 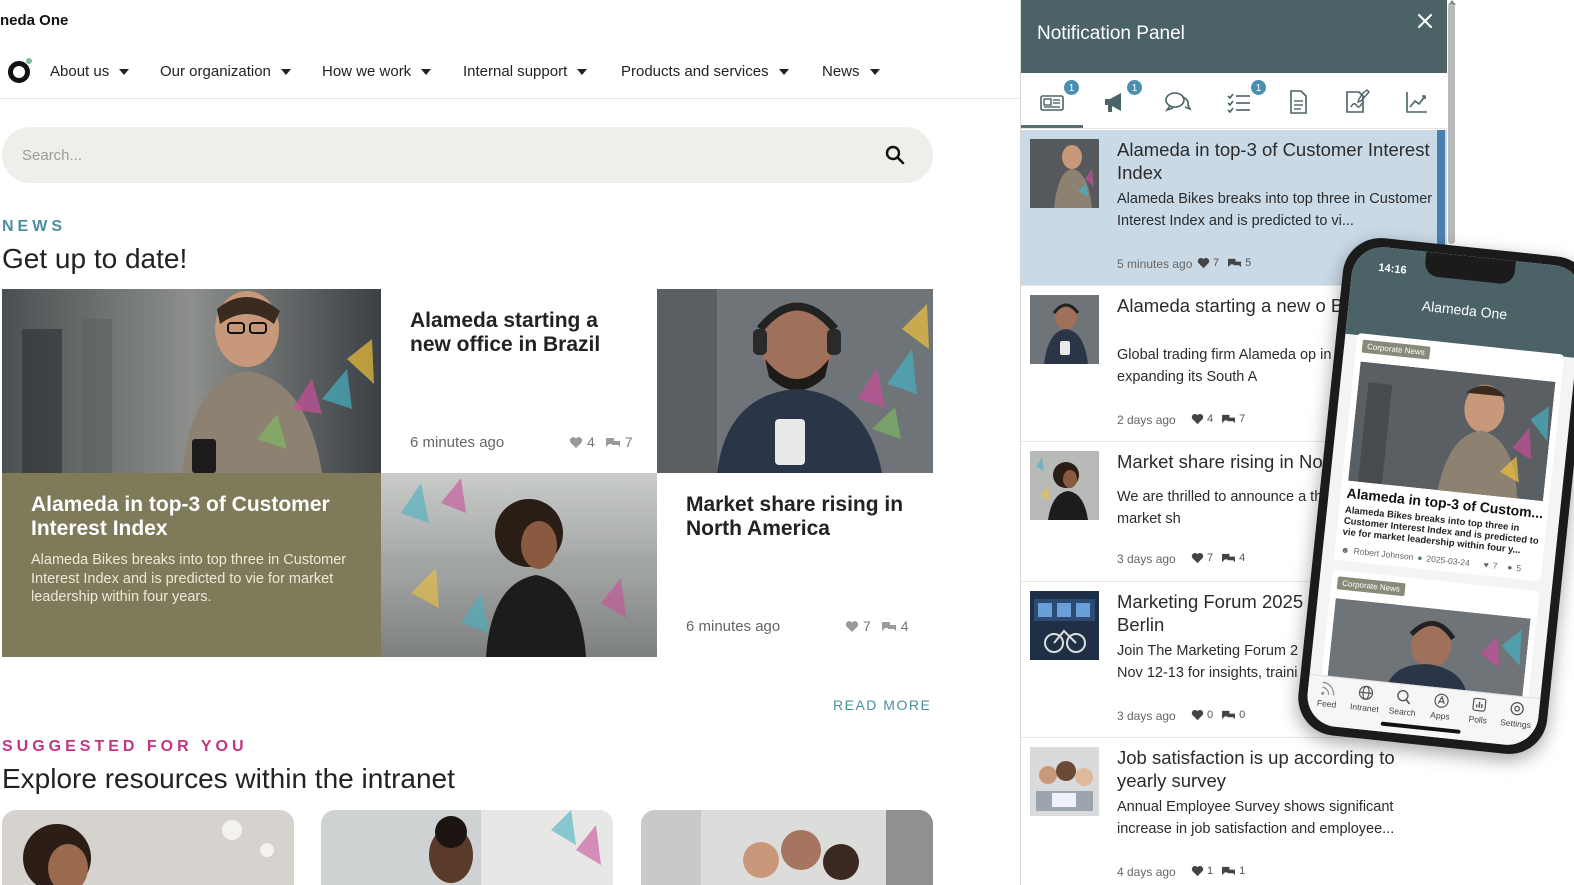 I want to click on logo-icon, so click(x=19, y=72).